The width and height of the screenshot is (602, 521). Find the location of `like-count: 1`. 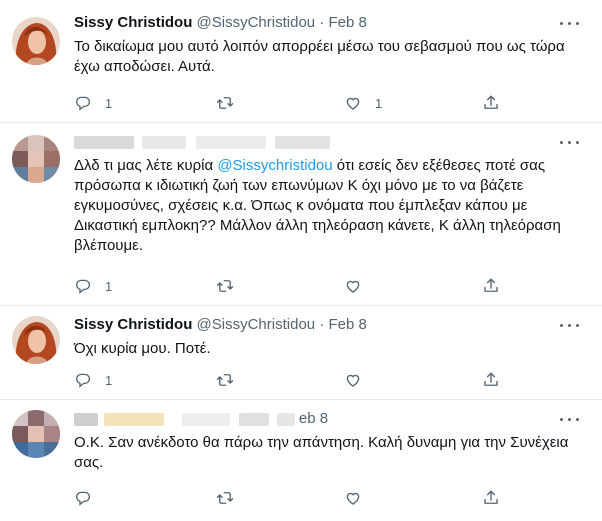

like-count: 1 is located at coordinates (379, 103).